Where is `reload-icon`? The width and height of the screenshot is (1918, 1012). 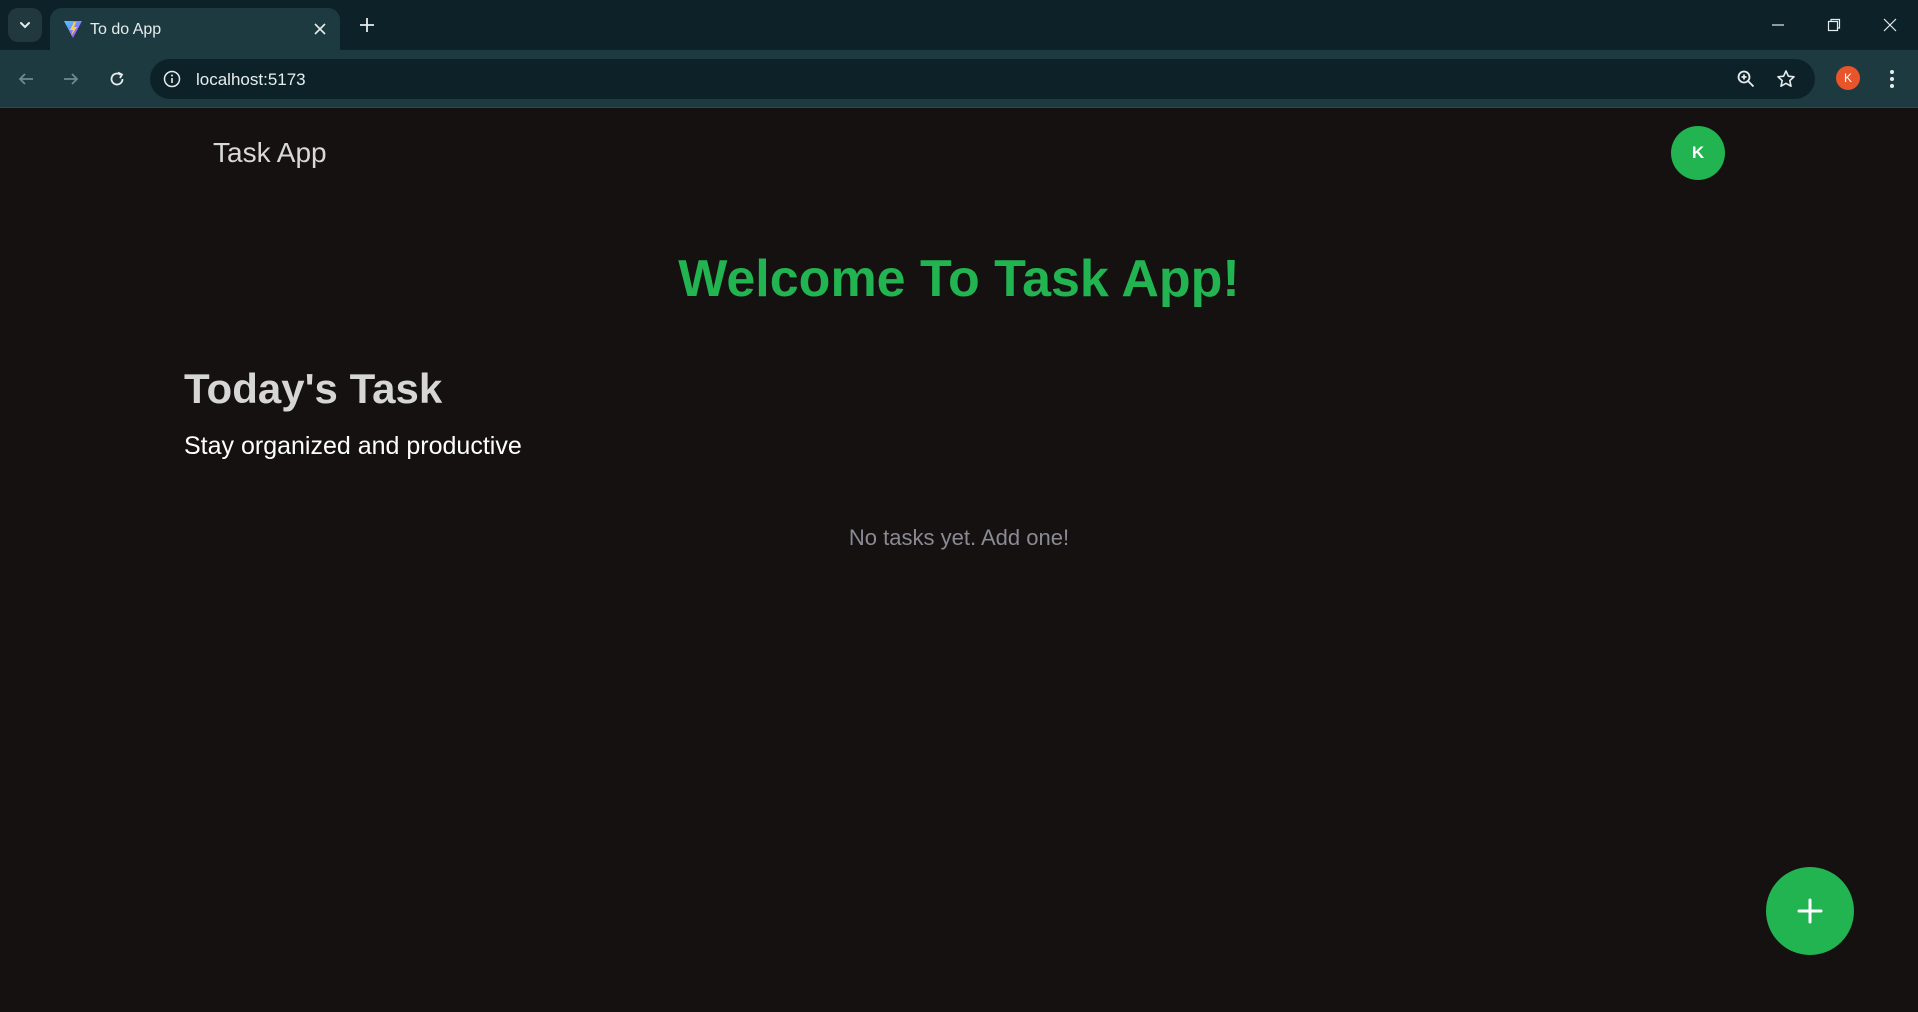 reload-icon is located at coordinates (117, 78).